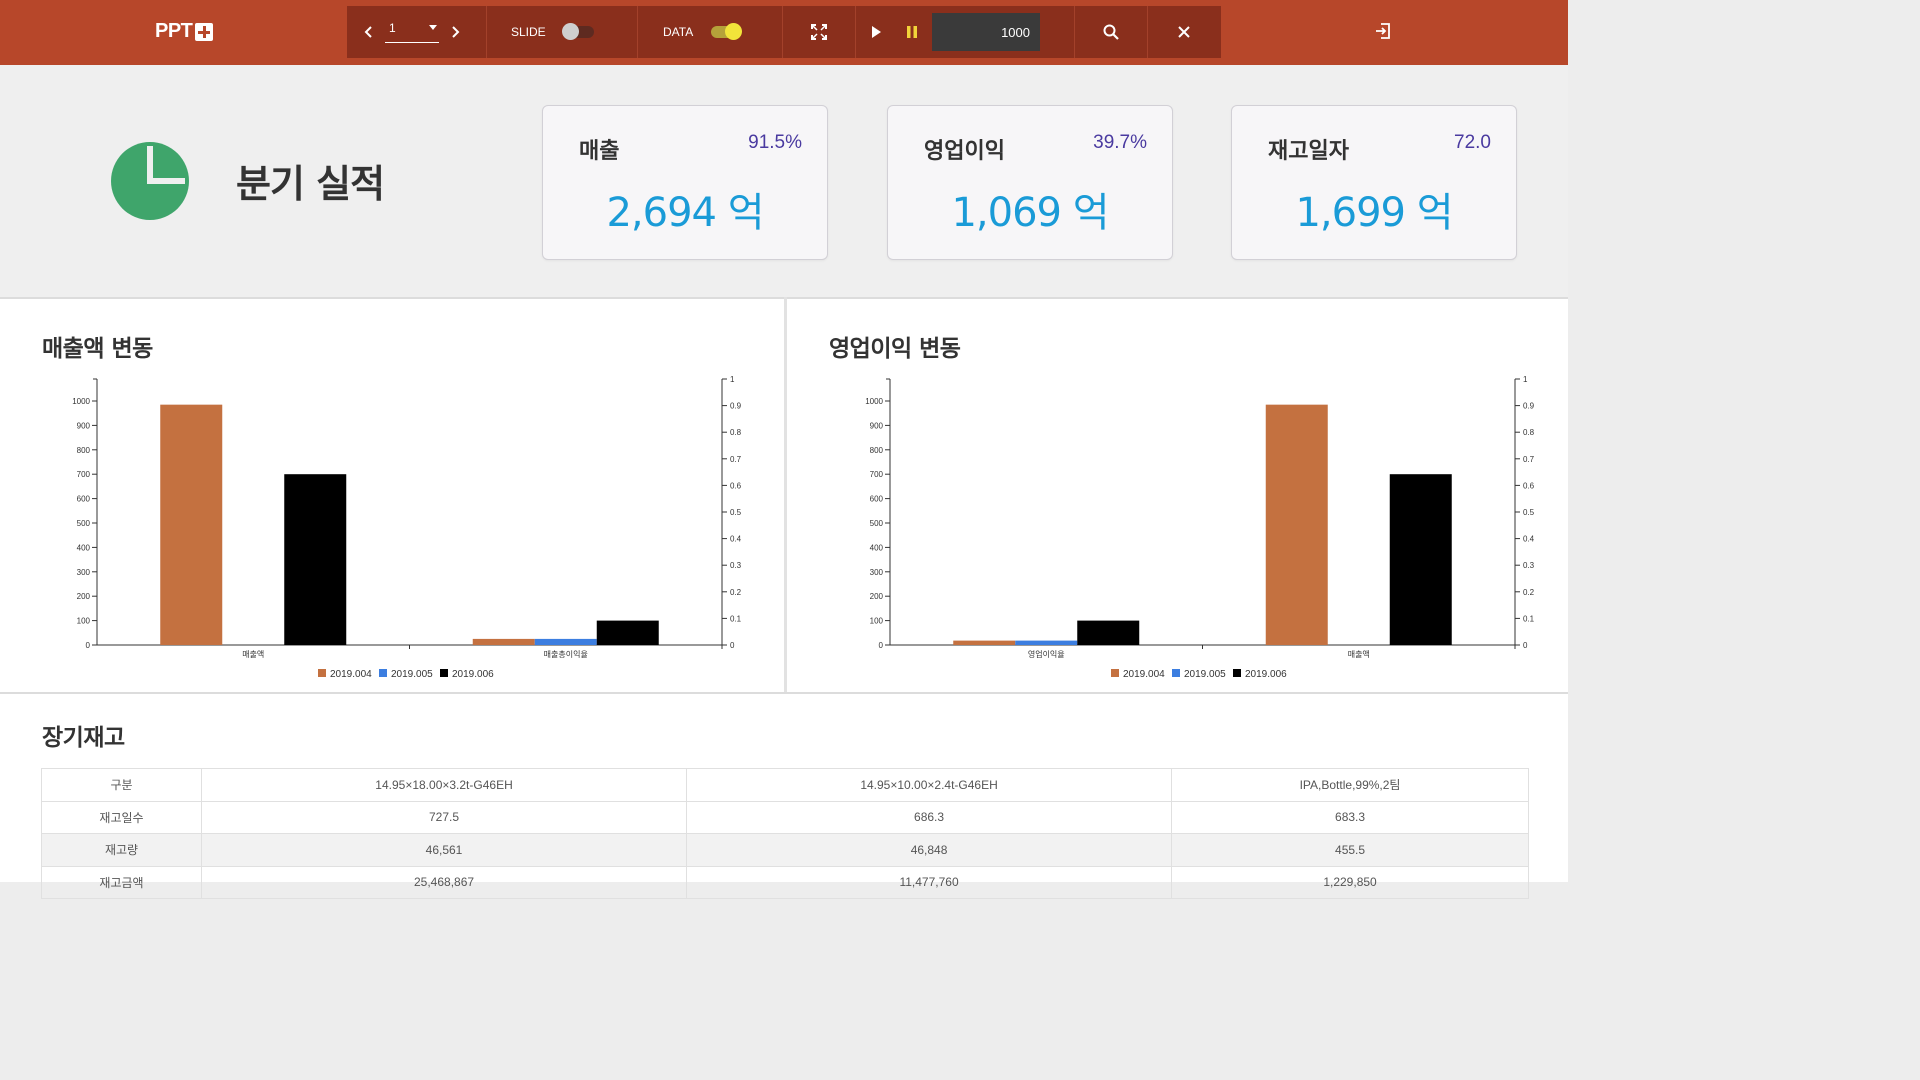  I want to click on table-cell: 727.5, so click(444, 817).